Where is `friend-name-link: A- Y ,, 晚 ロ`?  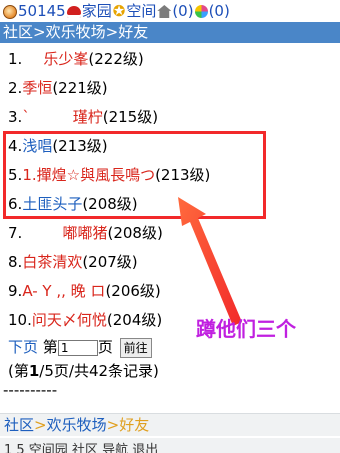 friend-name-link: A- Y ,, 晚 ロ is located at coordinates (63, 291).